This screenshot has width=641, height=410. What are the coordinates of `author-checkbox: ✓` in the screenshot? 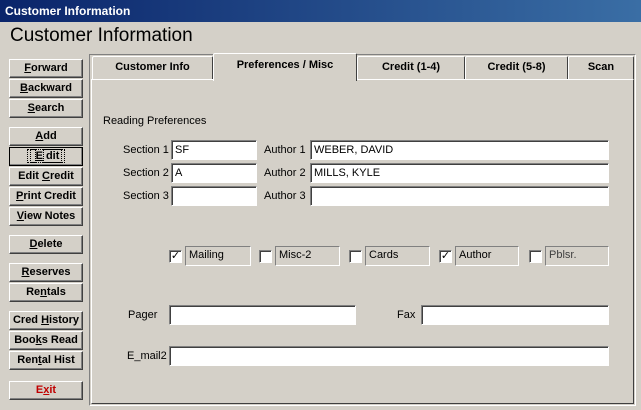 It's located at (445, 256).